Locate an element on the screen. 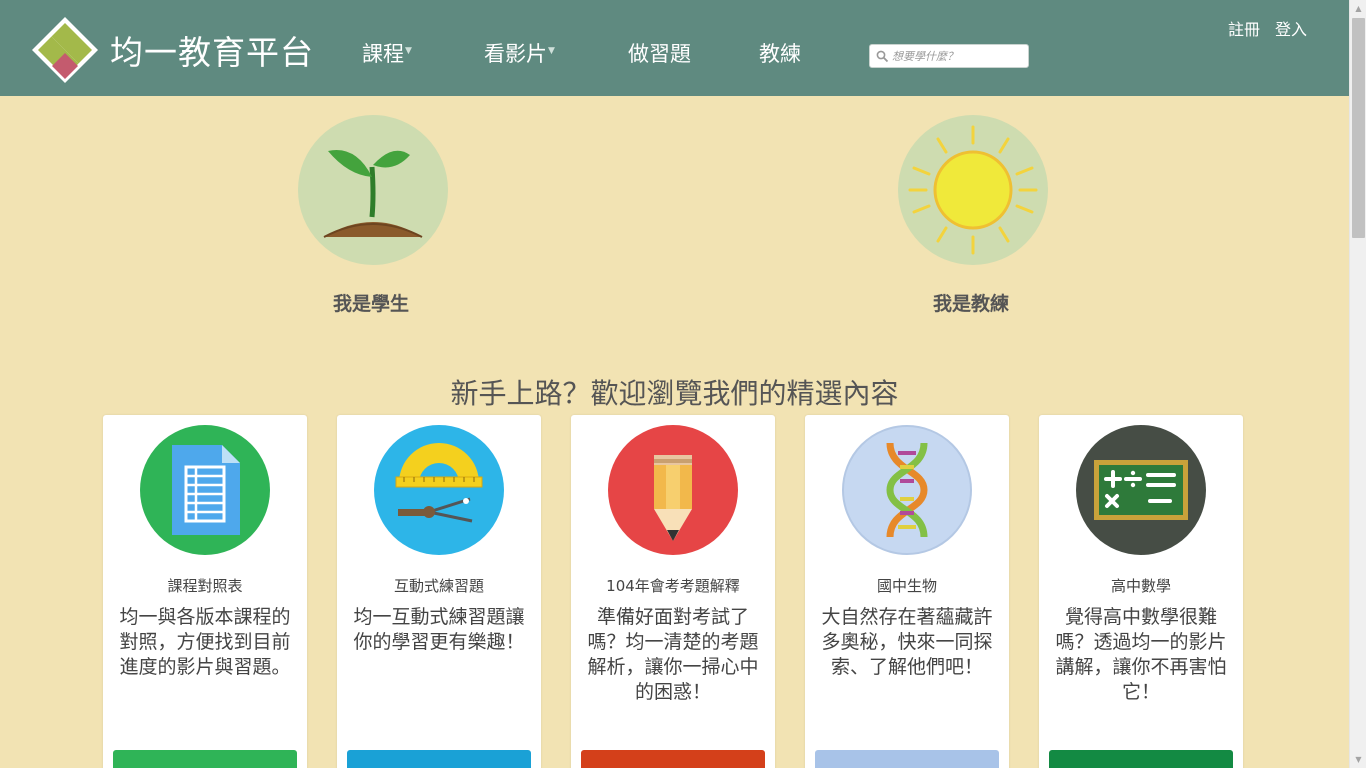  student-role-label: 我是學生 is located at coordinates (371, 302).